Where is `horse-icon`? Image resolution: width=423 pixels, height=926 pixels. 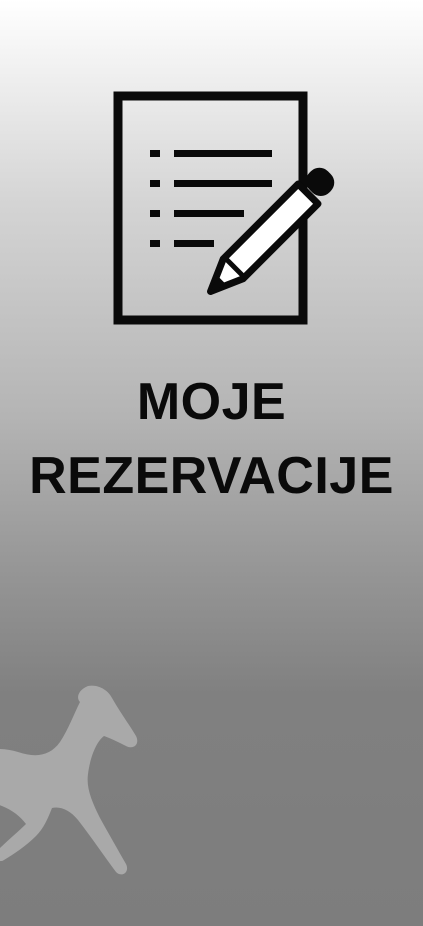 horse-icon is located at coordinates (69, 780).